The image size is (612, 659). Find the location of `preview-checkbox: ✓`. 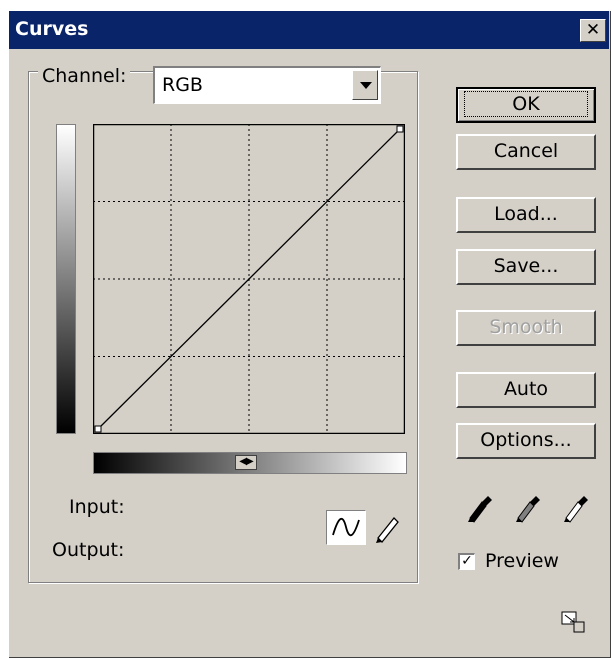

preview-checkbox: ✓ is located at coordinates (466, 561).